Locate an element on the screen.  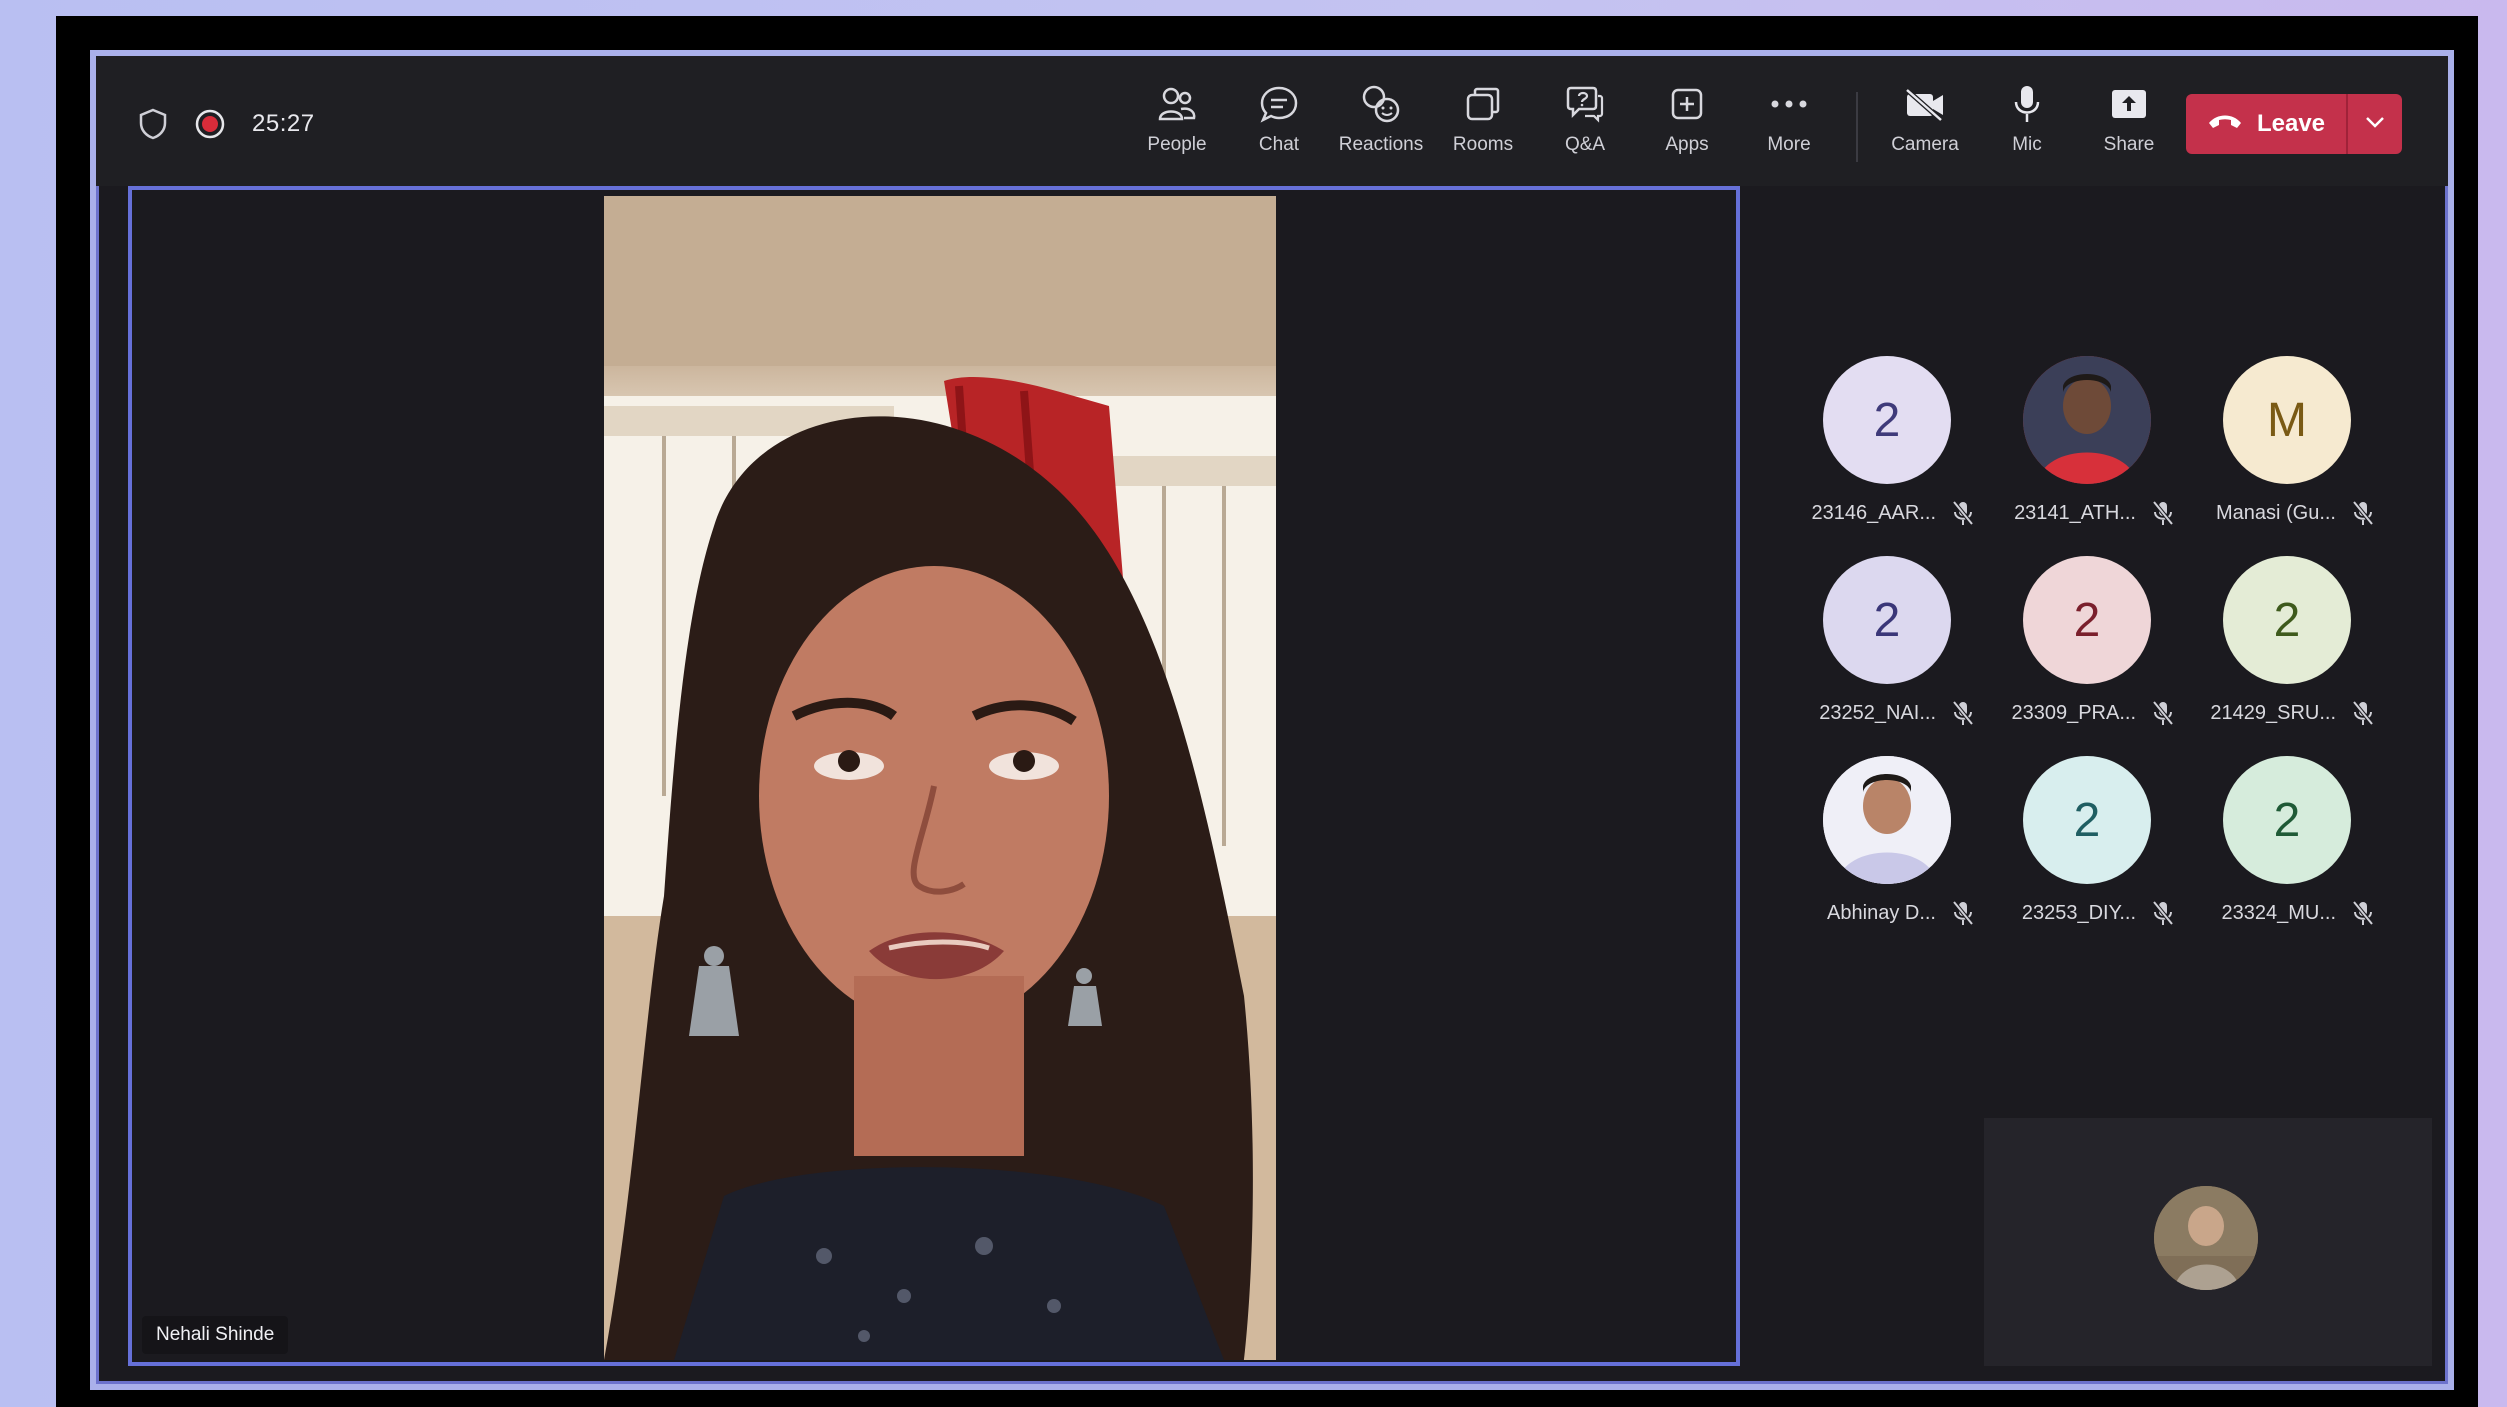
rooms-label: Rooms is located at coordinates (1483, 144).